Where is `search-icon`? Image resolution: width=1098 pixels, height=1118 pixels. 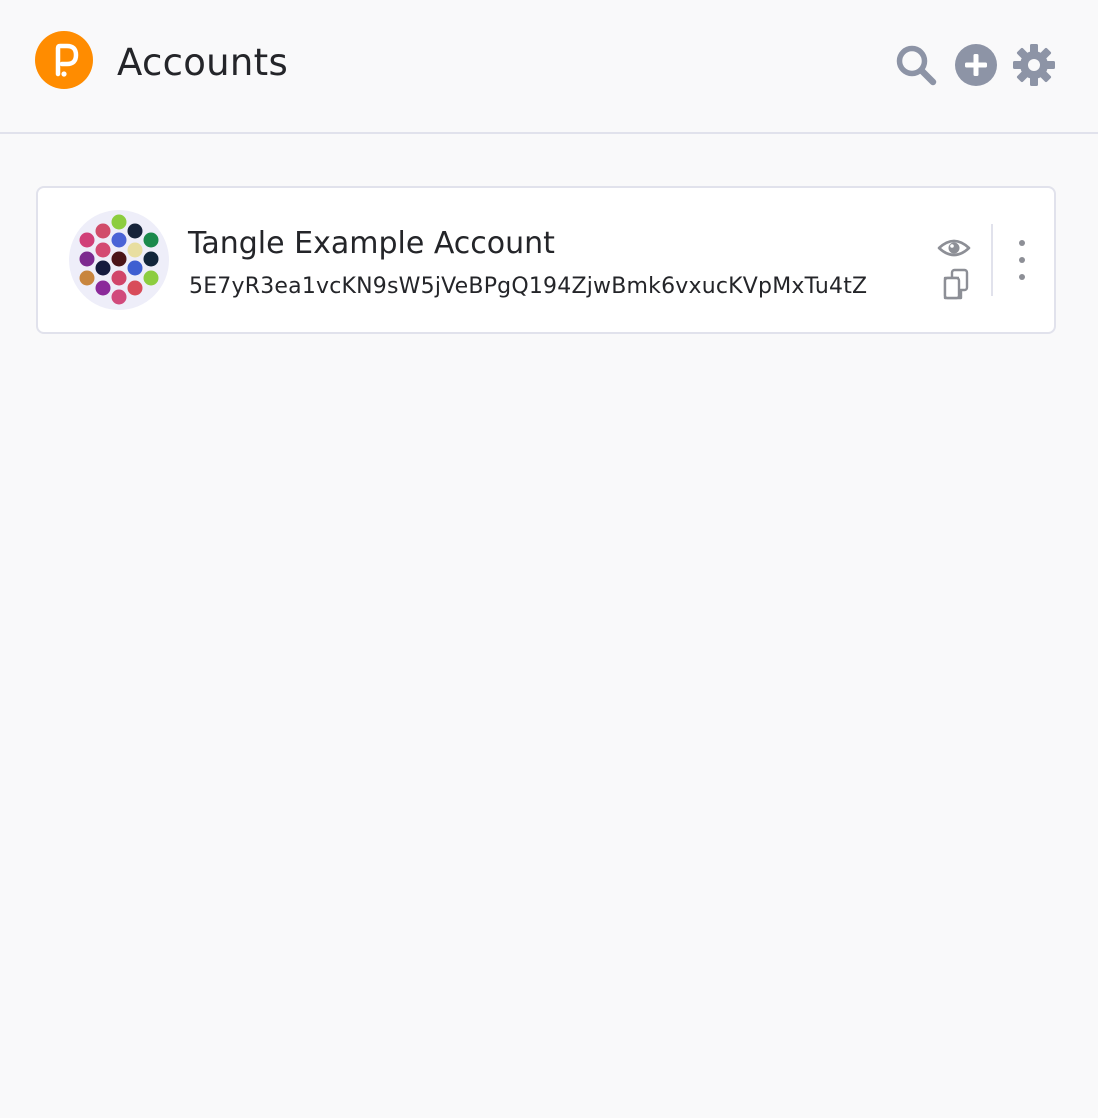
search-icon is located at coordinates (916, 65).